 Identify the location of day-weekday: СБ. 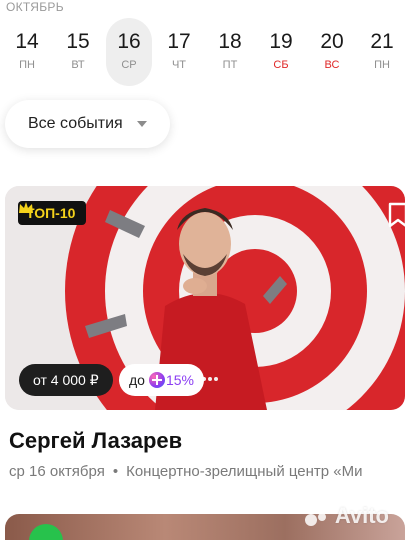
(281, 65).